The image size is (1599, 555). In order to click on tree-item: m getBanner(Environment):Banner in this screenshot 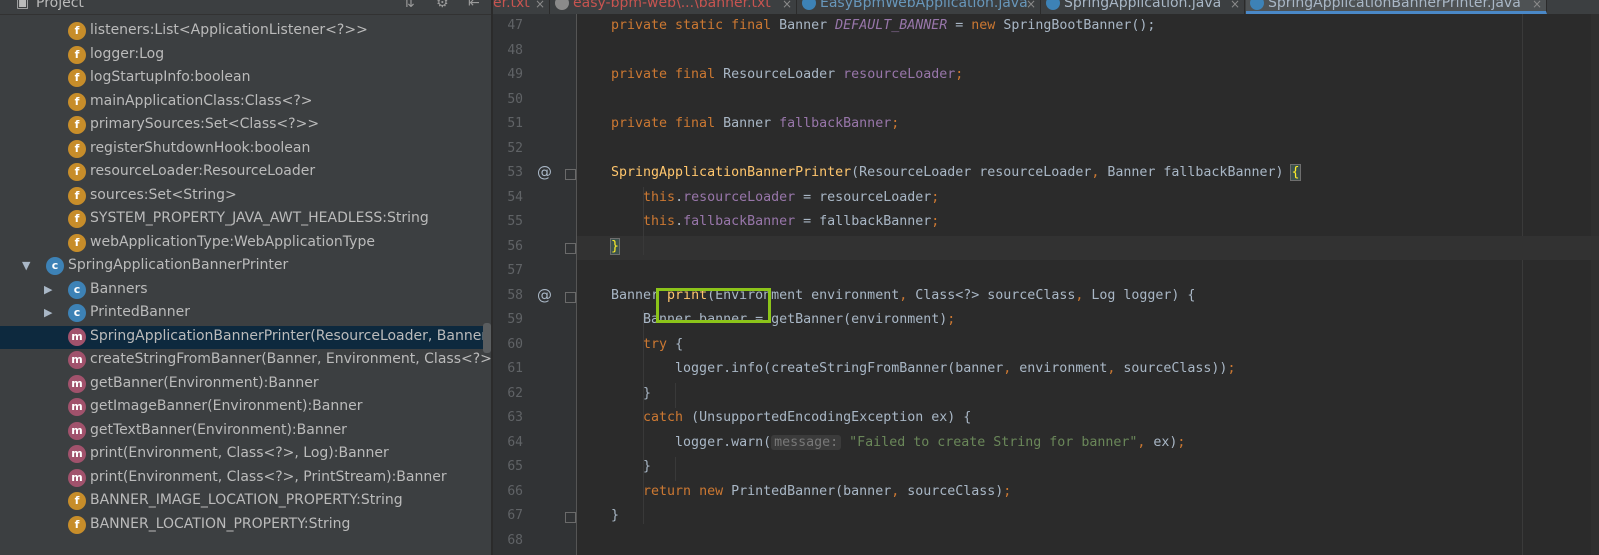, I will do `click(245, 384)`.